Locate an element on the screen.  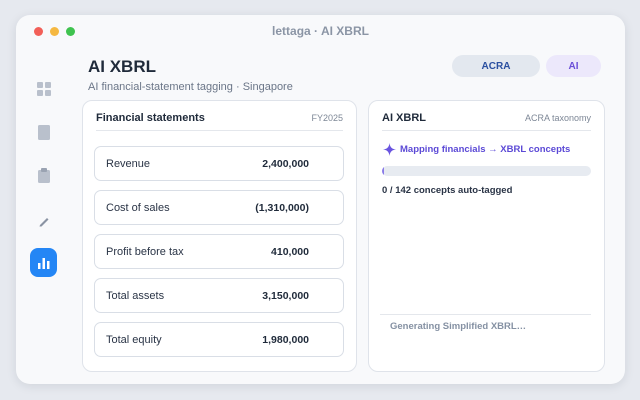
dashboard-grid-icon is located at coordinates (44, 89).